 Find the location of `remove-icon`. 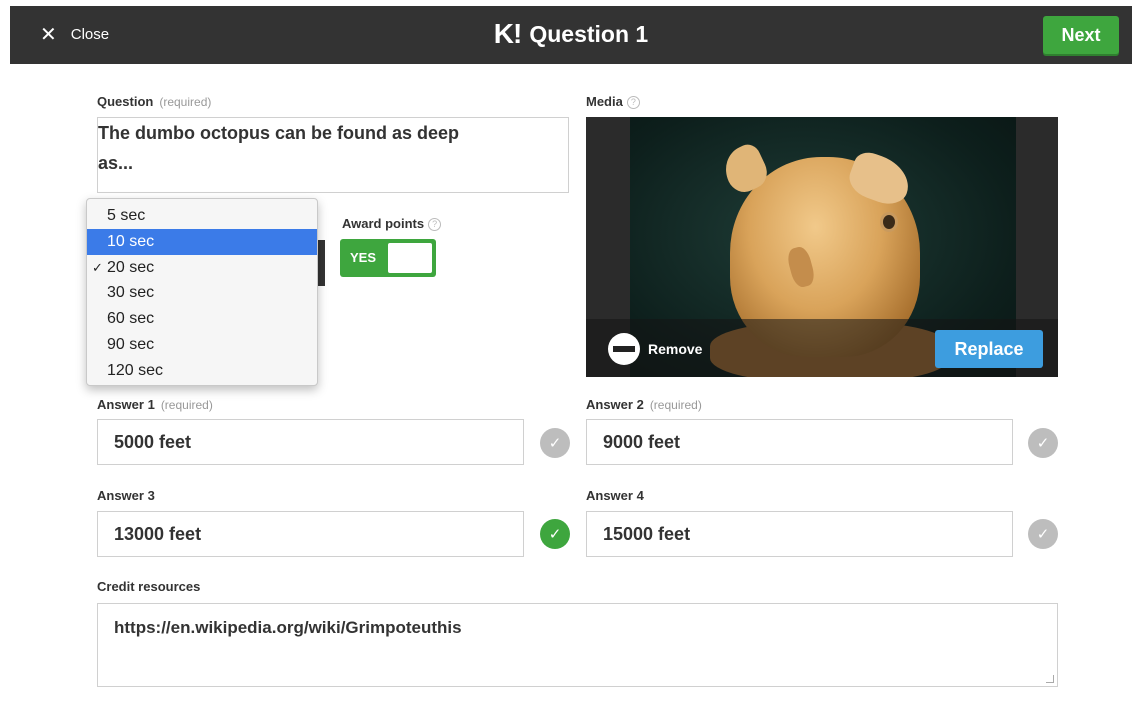

remove-icon is located at coordinates (624, 349).